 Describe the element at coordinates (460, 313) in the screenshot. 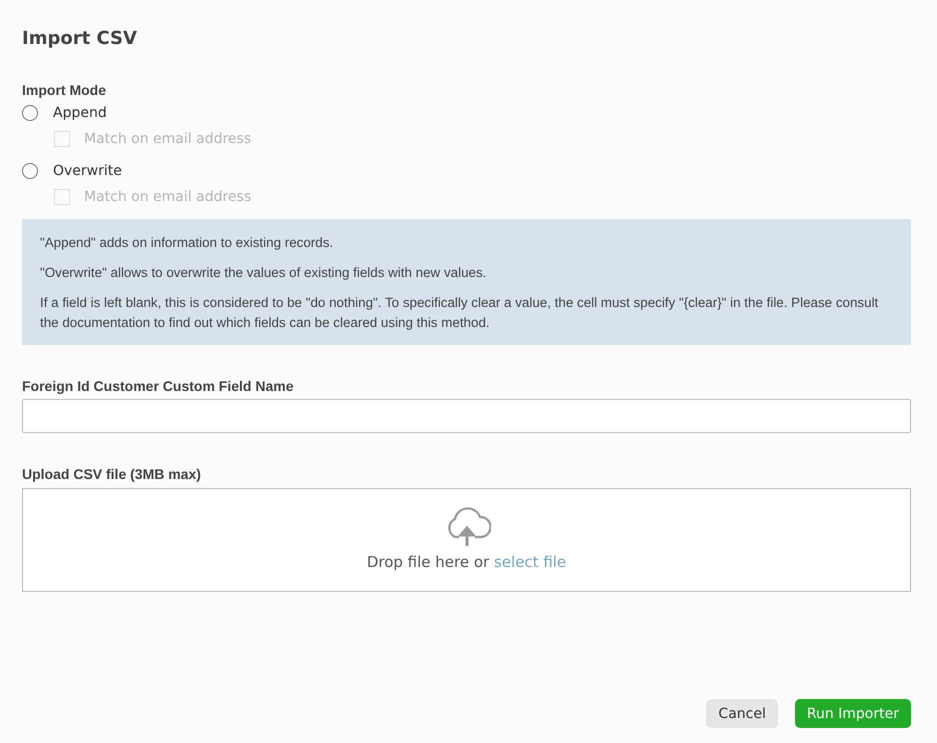

I see `info-text: If a field is left blank, this is considered to be "do nothing". To specifically clear a value, the cell must specify "{clear}" in the file. Please consult the documentation to find out which fields can be cleared using this method.` at that location.